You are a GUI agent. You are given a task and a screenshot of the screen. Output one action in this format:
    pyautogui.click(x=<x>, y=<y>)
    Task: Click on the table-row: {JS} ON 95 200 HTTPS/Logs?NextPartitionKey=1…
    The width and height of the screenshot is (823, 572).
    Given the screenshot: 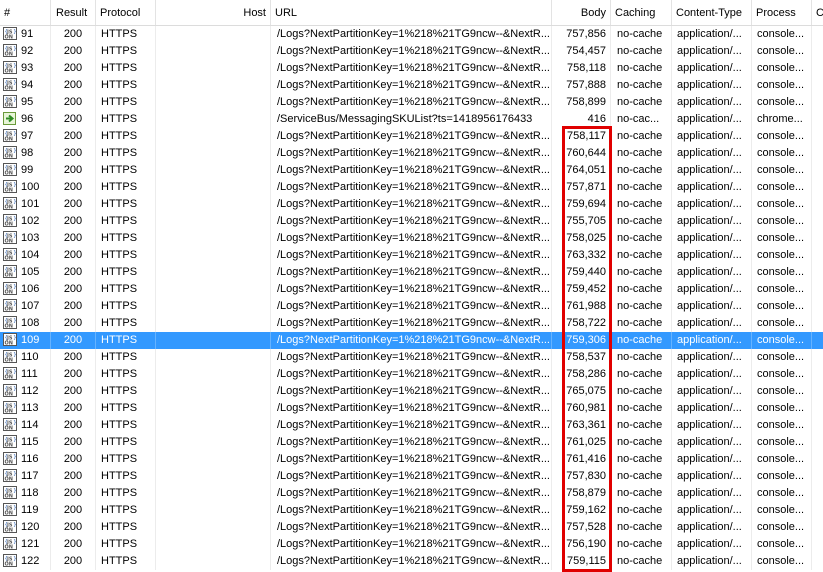 What is the action you would take?
    pyautogui.click(x=411, y=102)
    